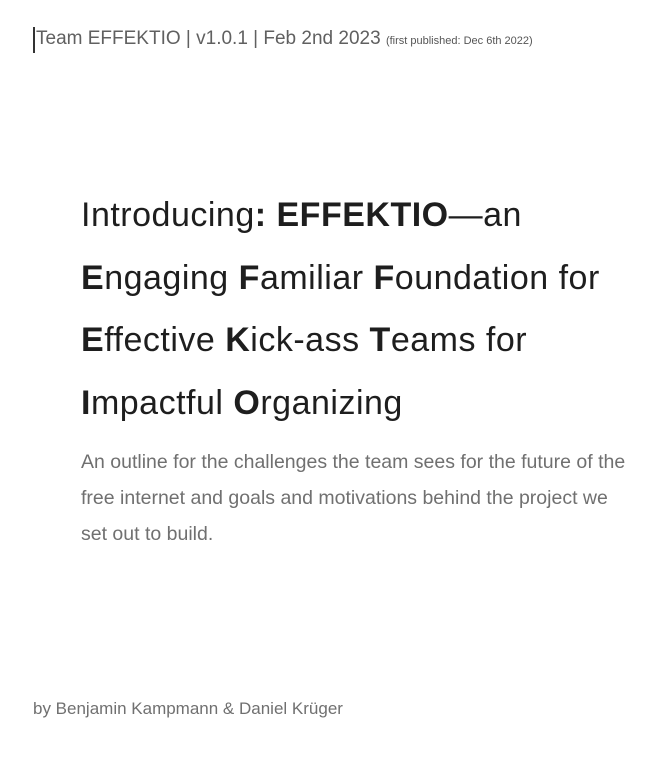 The image size is (662, 776). Describe the element at coordinates (351, 215) in the screenshot. I see `title-initial: : EFFEKTIO` at that location.